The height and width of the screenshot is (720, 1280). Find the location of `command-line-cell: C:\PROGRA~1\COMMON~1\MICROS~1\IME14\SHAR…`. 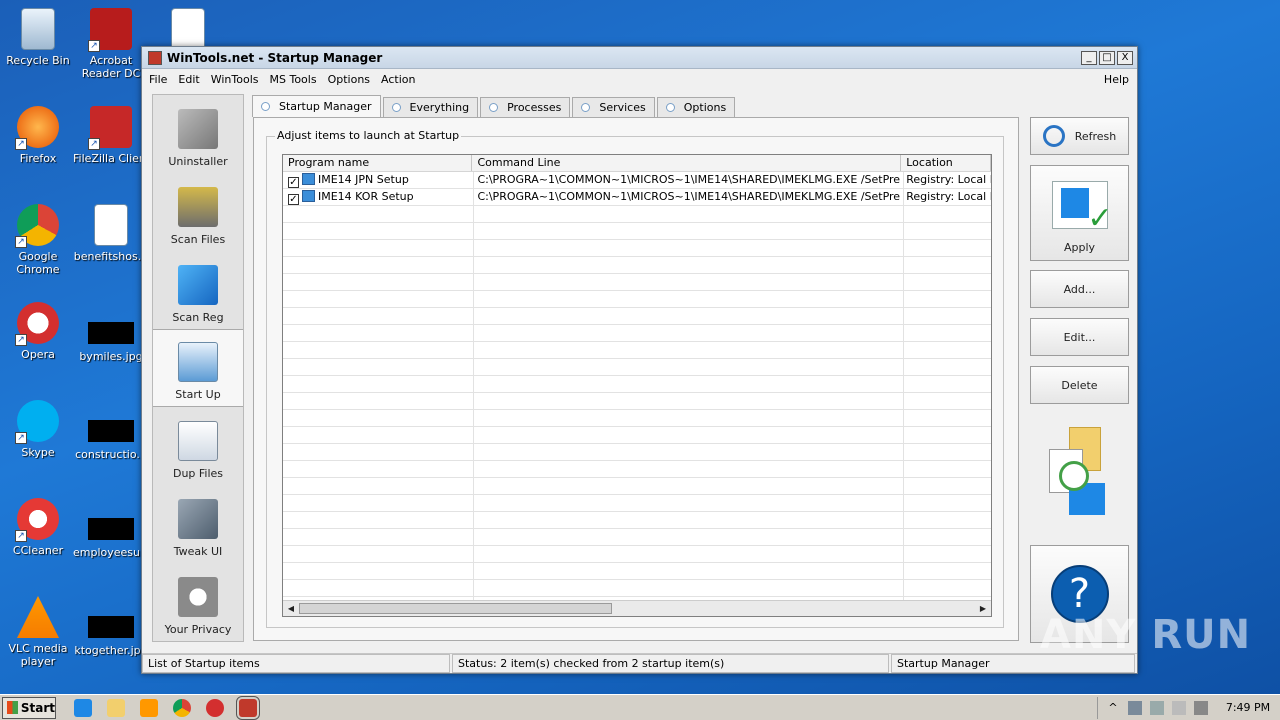

command-line-cell: C:\PROGRA~1\COMMON~1\MICROS~1\IME14\SHAR… is located at coordinates (689, 196).